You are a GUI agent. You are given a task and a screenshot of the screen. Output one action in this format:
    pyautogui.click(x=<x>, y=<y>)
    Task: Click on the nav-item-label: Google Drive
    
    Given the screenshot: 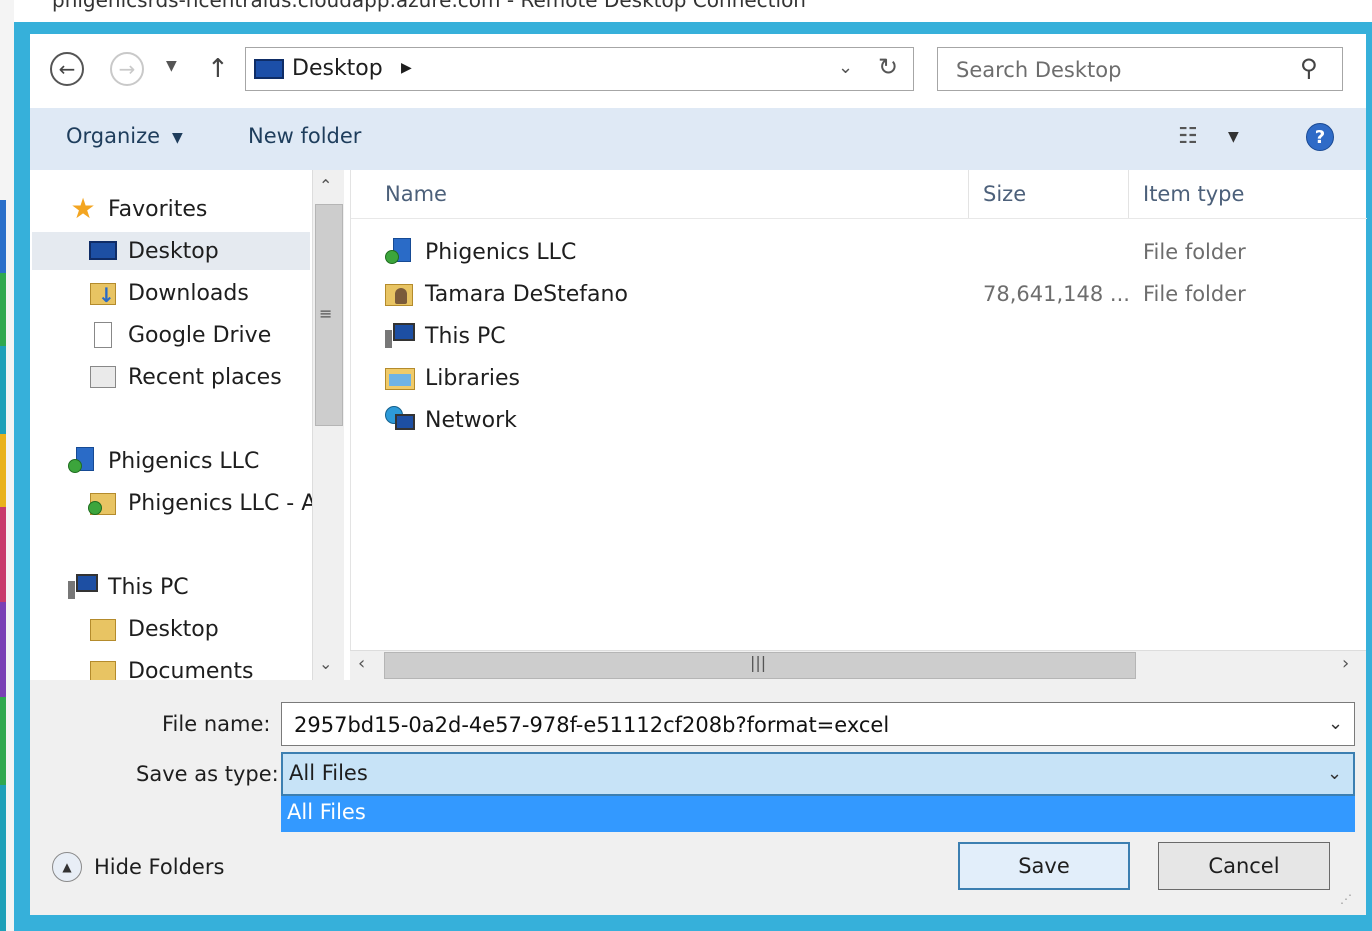 What is the action you would take?
    pyautogui.click(x=200, y=335)
    